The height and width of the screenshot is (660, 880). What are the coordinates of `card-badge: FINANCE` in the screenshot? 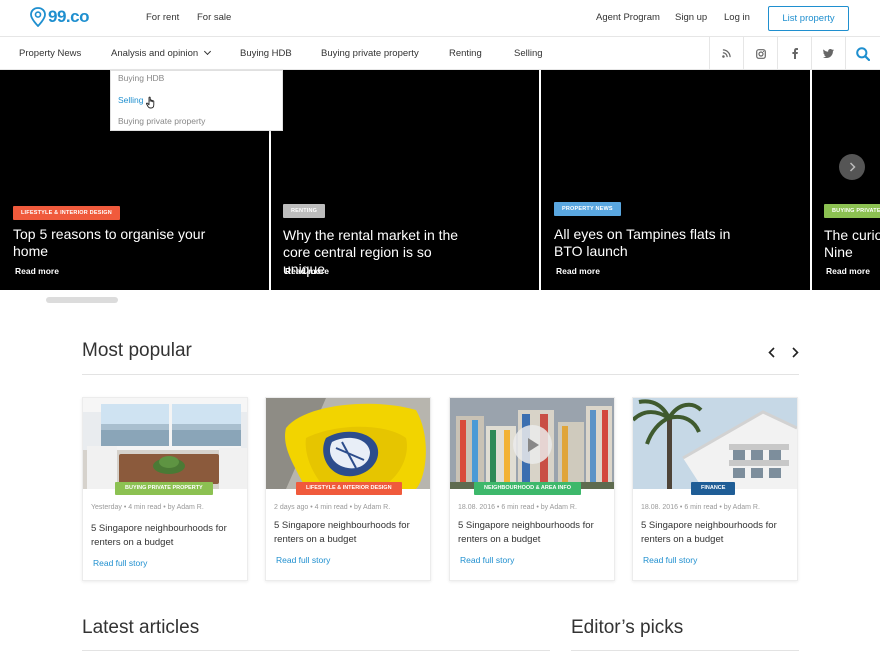 It's located at (713, 488).